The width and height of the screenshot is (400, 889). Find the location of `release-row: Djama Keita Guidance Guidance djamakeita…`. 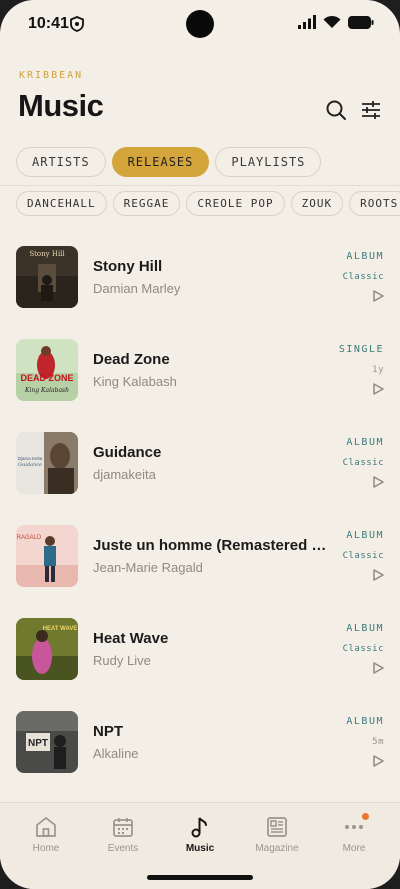

release-row: Djama Keita Guidance Guidance djamakeita… is located at coordinates (200, 464).